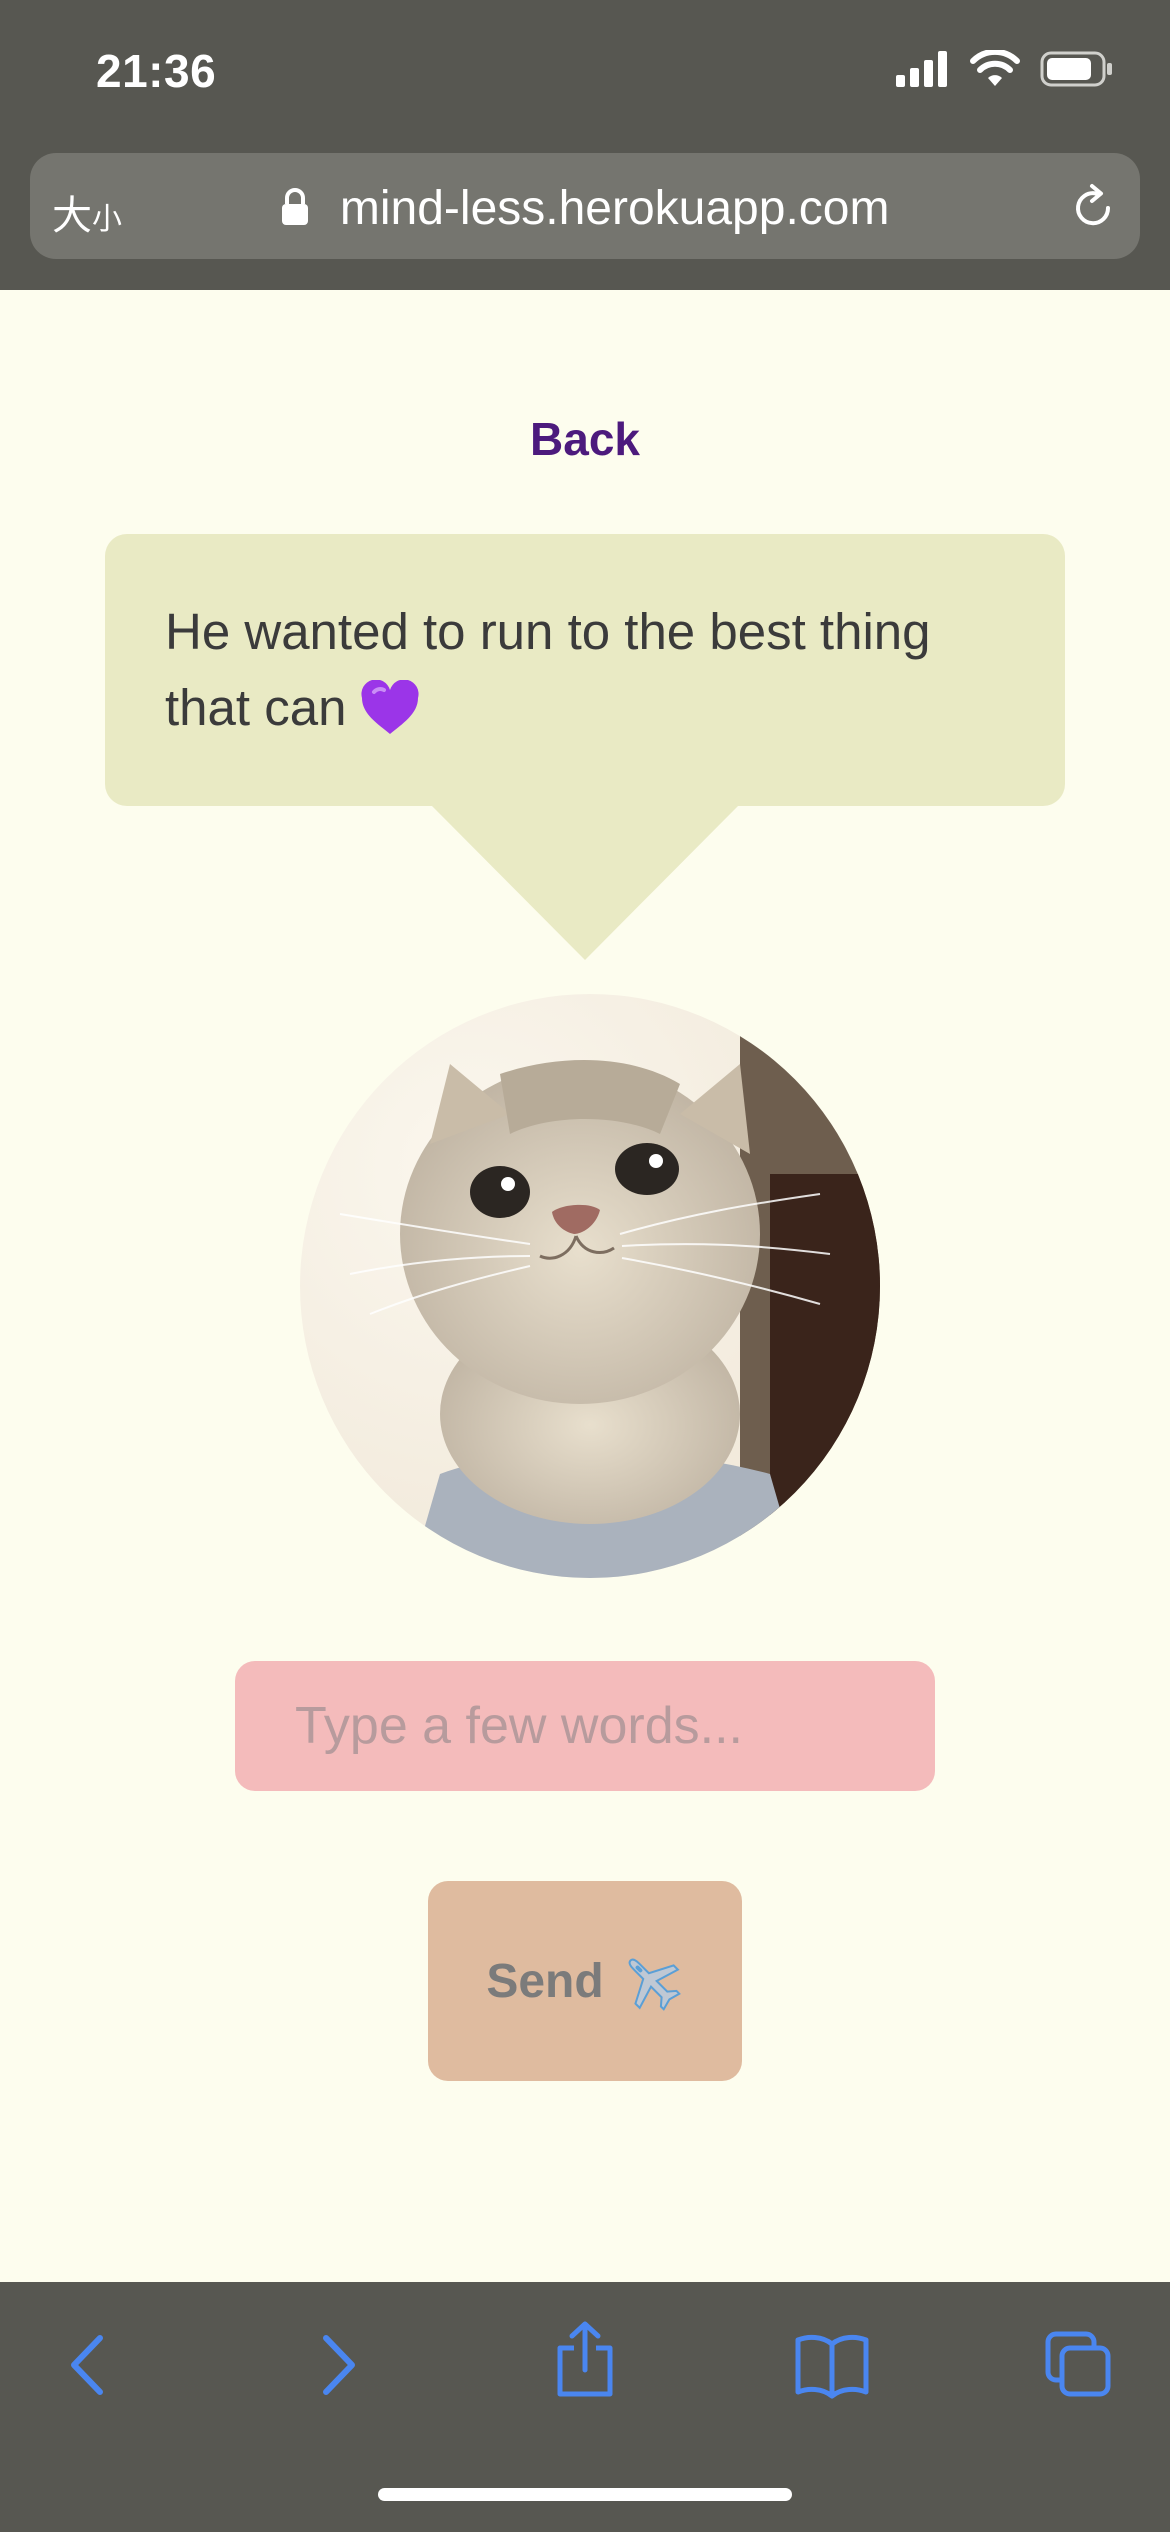  What do you see at coordinates (614, 208) in the screenshot?
I see `url-text: mind-less.herokuapp.com` at bounding box center [614, 208].